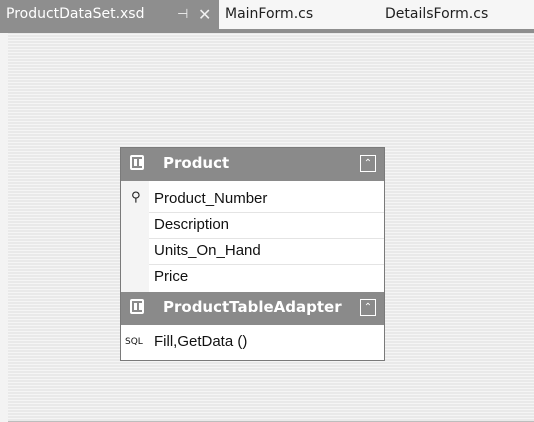 The image size is (534, 422). What do you see at coordinates (266, 277) in the screenshot?
I see `column-price: Price` at bounding box center [266, 277].